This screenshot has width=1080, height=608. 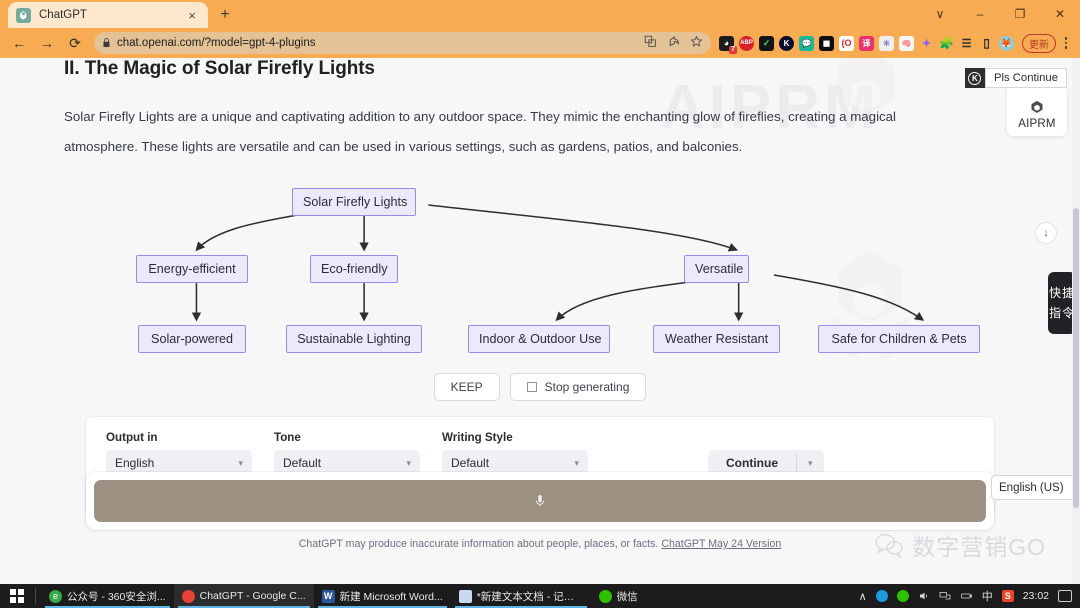 What do you see at coordinates (696, 43) in the screenshot?
I see `bookmark-star-icon` at bounding box center [696, 43].